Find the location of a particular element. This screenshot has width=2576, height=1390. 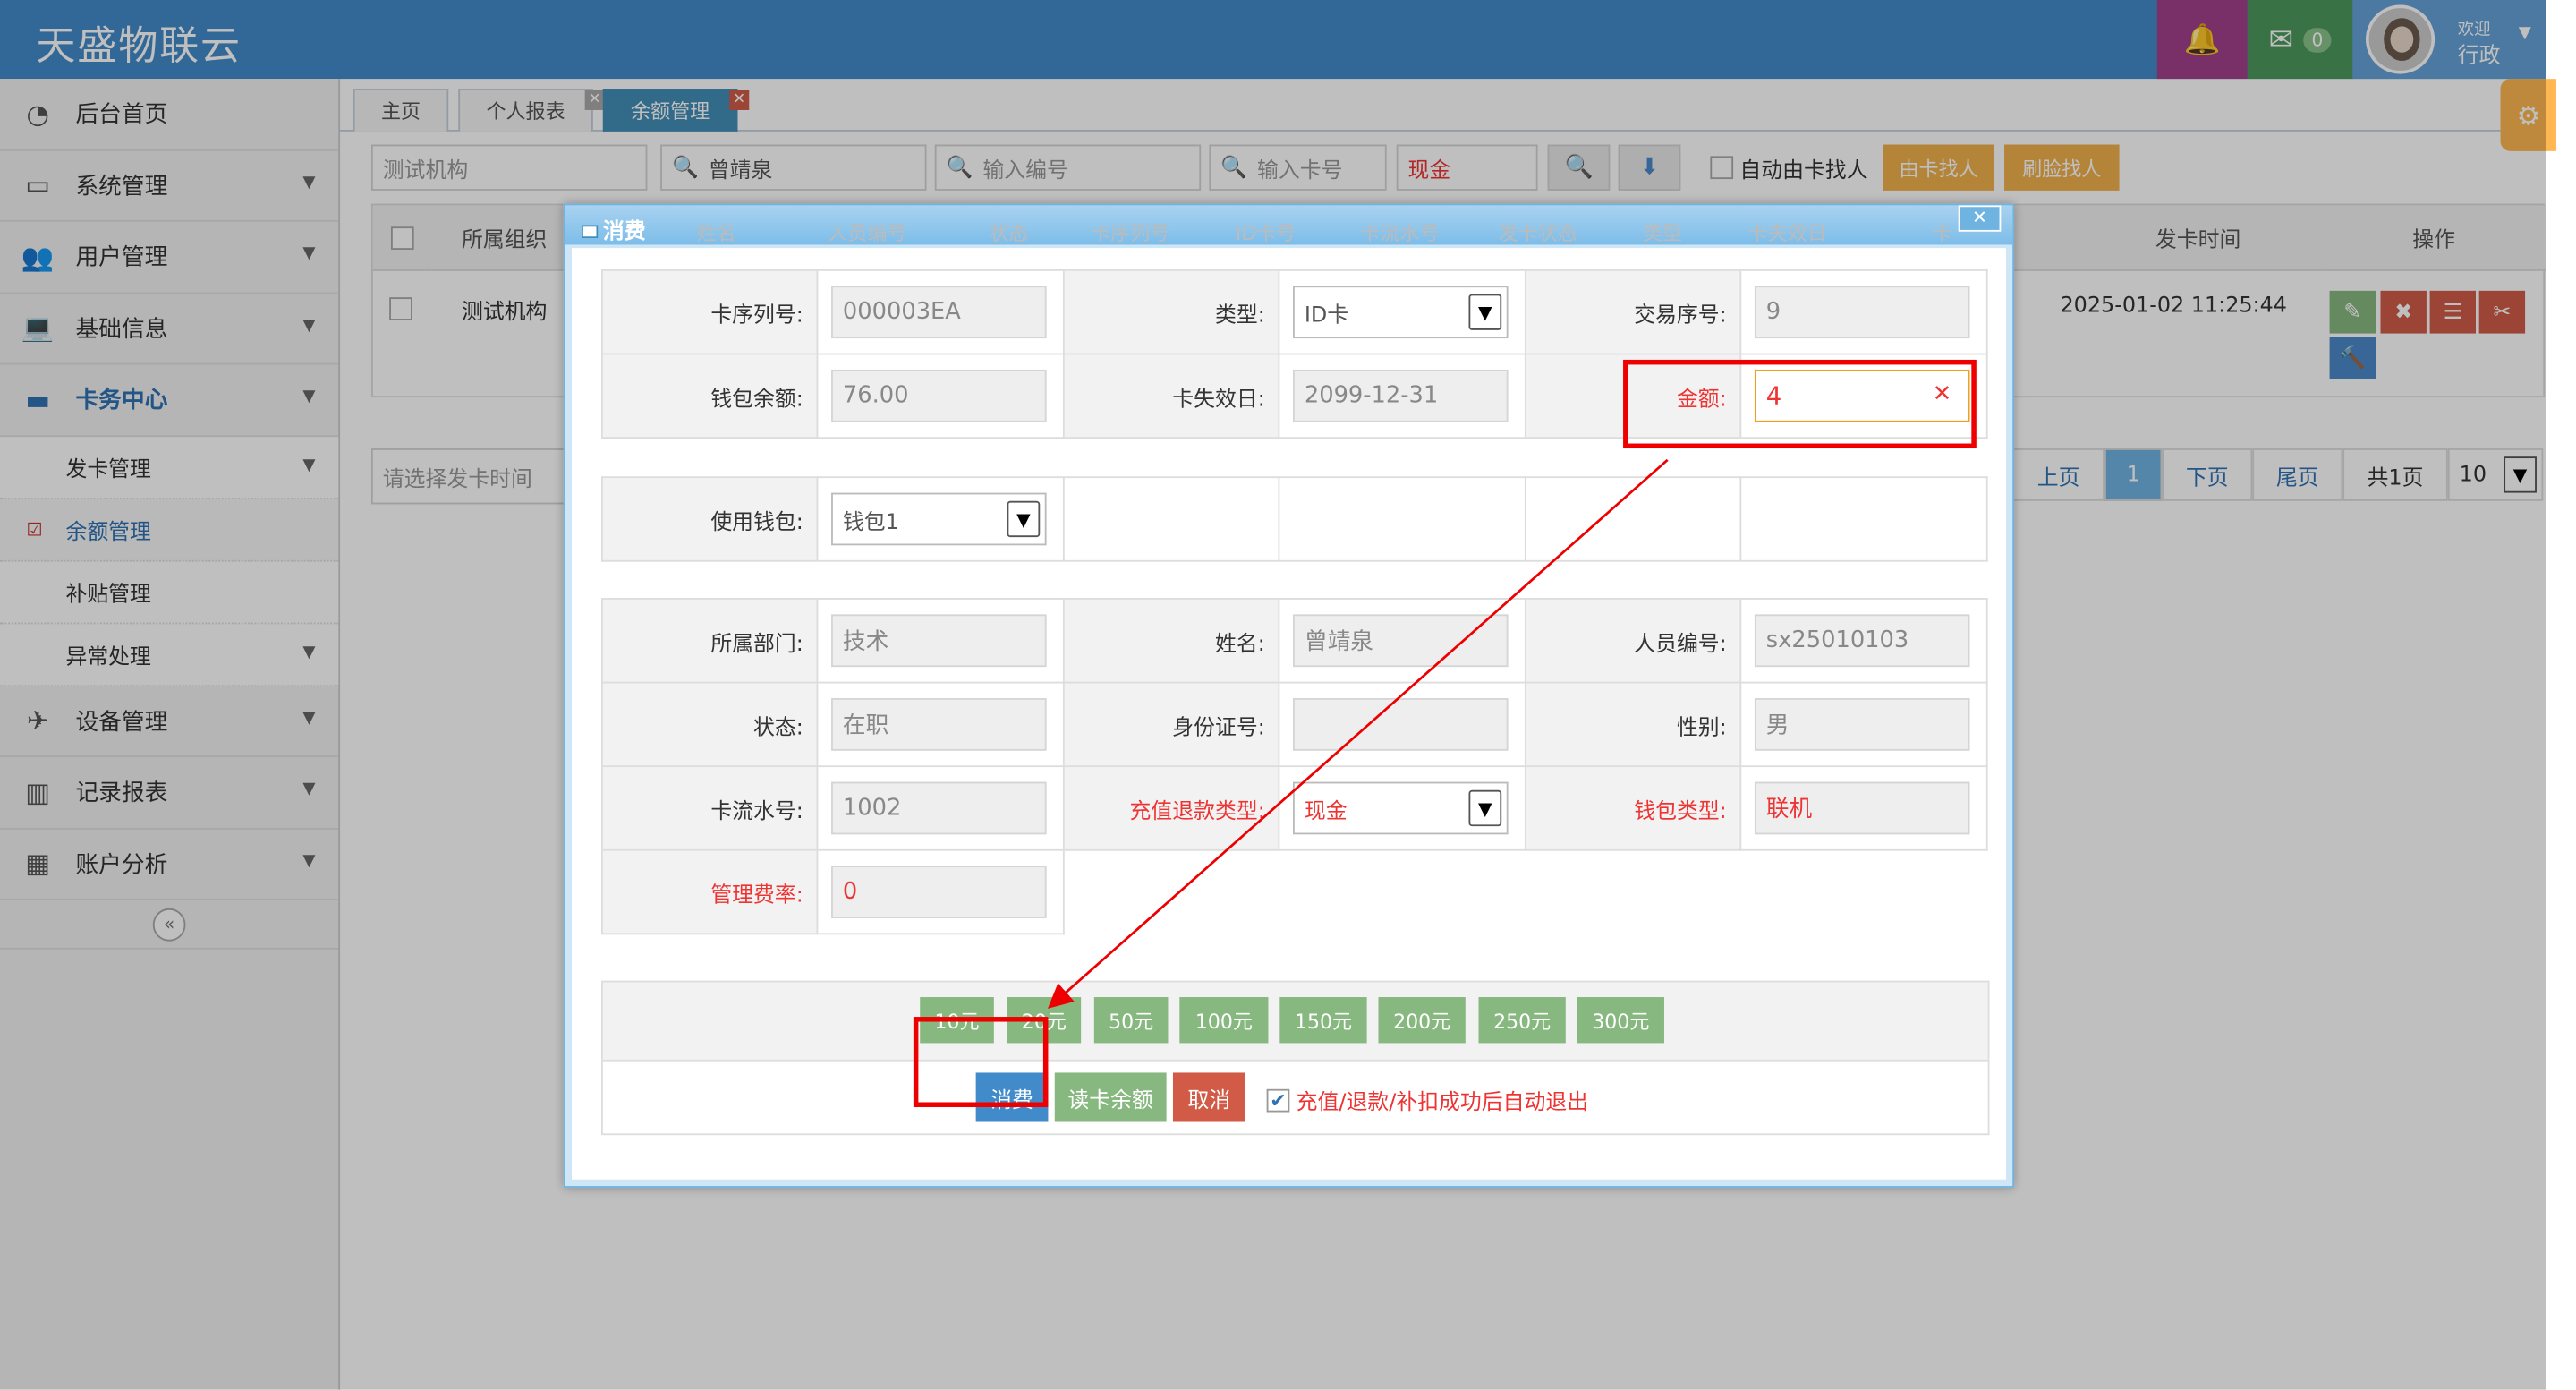

annotation-arrow is located at coordinates (1358, 733).